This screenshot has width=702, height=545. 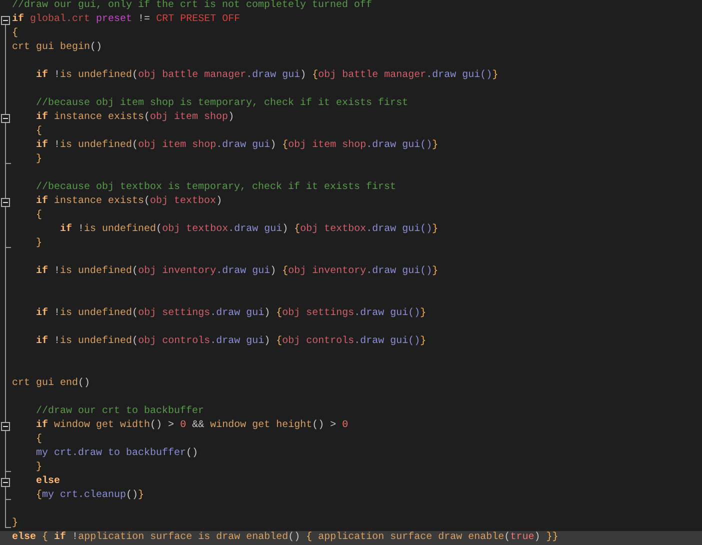 I want to click on code-line: crt gui end(), so click(x=51, y=384).